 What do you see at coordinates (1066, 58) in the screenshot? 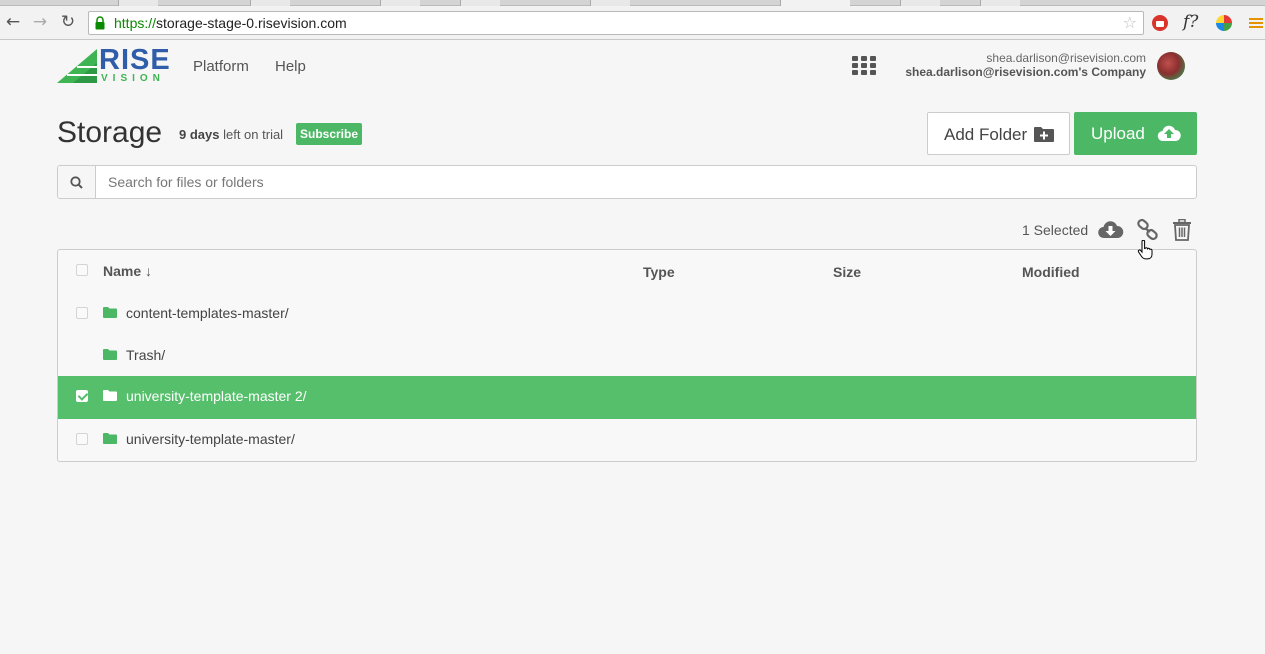
I see `user-email: shea.darlison@risevision.com` at bounding box center [1066, 58].